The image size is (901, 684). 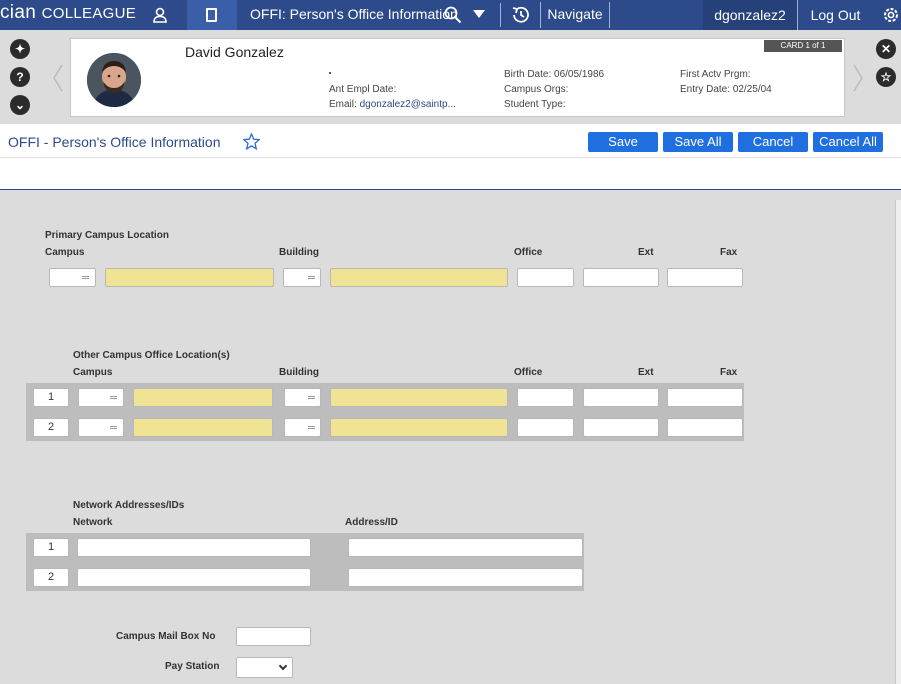 What do you see at coordinates (705, 277) in the screenshot?
I see `primary-fax-input` at bounding box center [705, 277].